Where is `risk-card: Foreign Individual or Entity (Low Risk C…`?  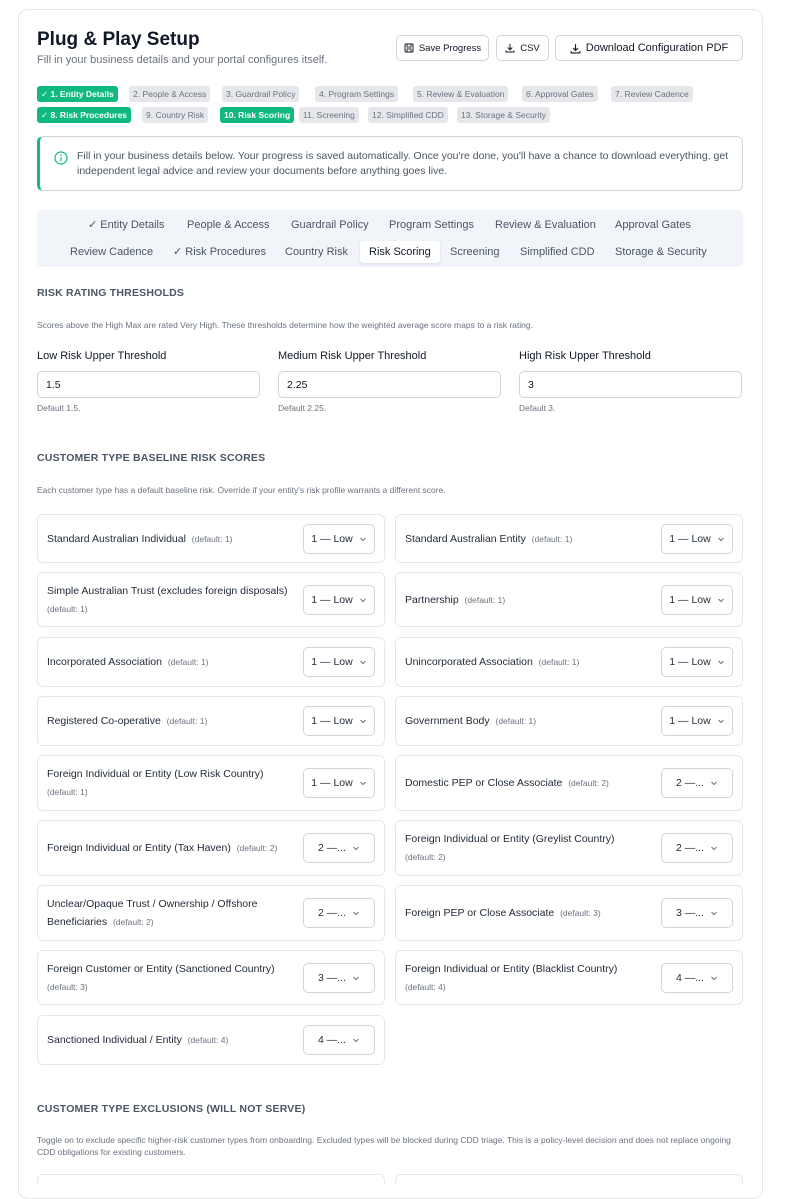
risk-card: Foreign Individual or Entity (Low Risk C… is located at coordinates (211, 783).